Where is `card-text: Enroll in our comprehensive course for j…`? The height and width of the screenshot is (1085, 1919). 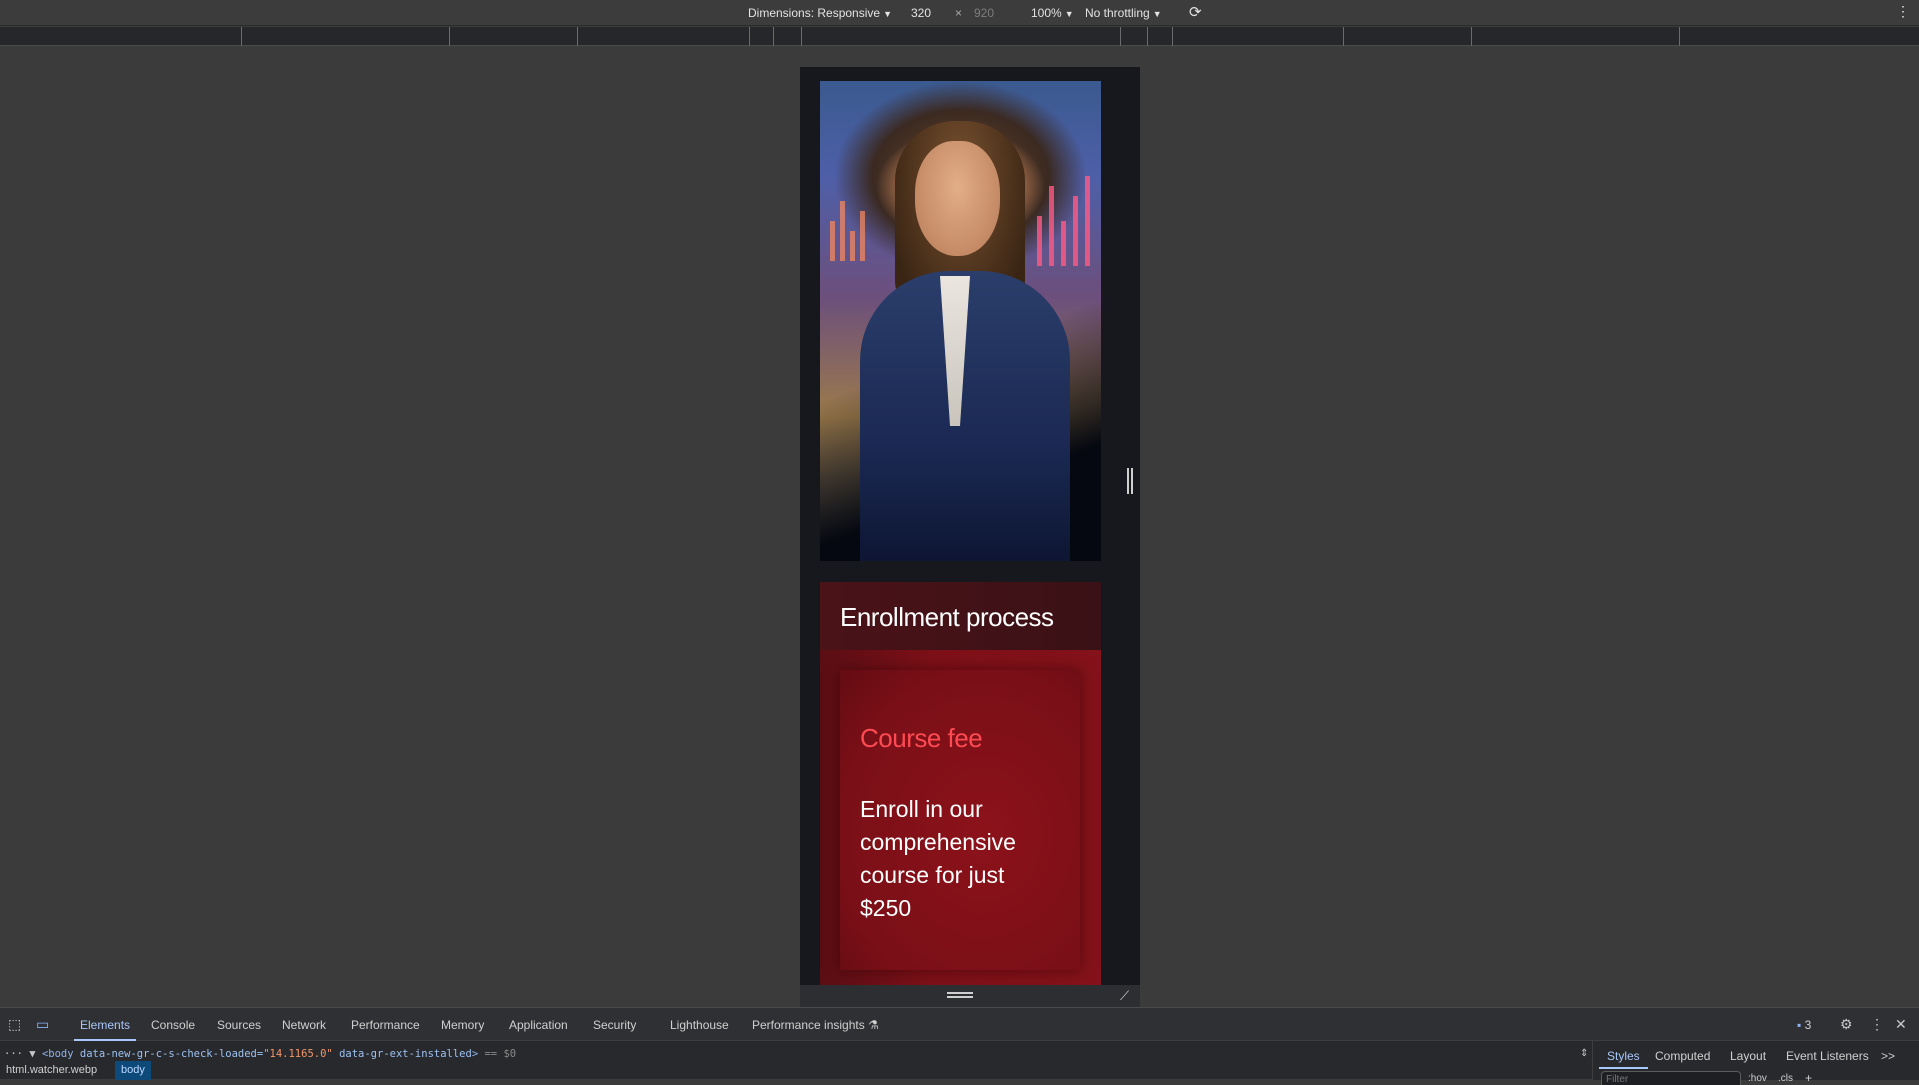
card-text: Enroll in our comprehensive course for j… is located at coordinates (938, 858).